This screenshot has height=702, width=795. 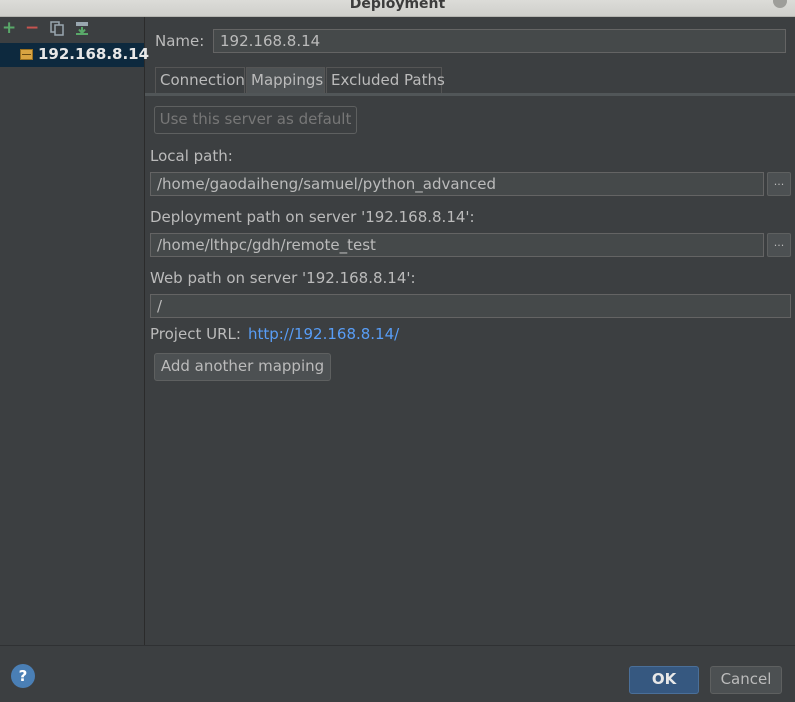 I want to click on help-icon: ?, so click(x=23, y=676).